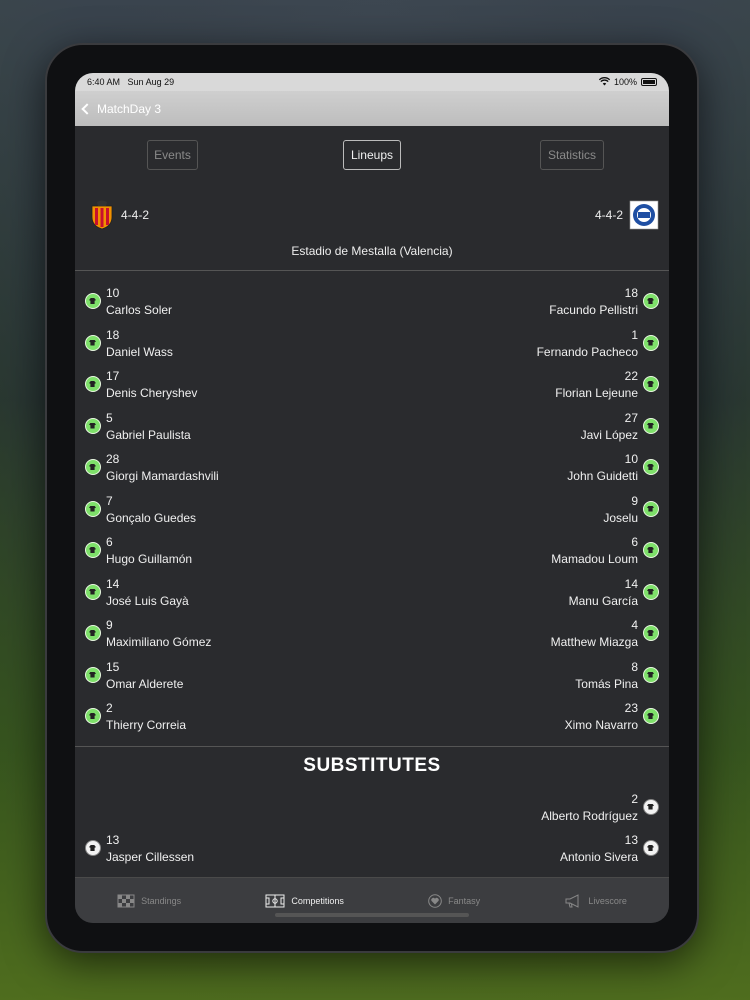 This screenshot has height=1000, width=750. I want to click on home-player: 18 Daniel Wass, so click(139, 344).